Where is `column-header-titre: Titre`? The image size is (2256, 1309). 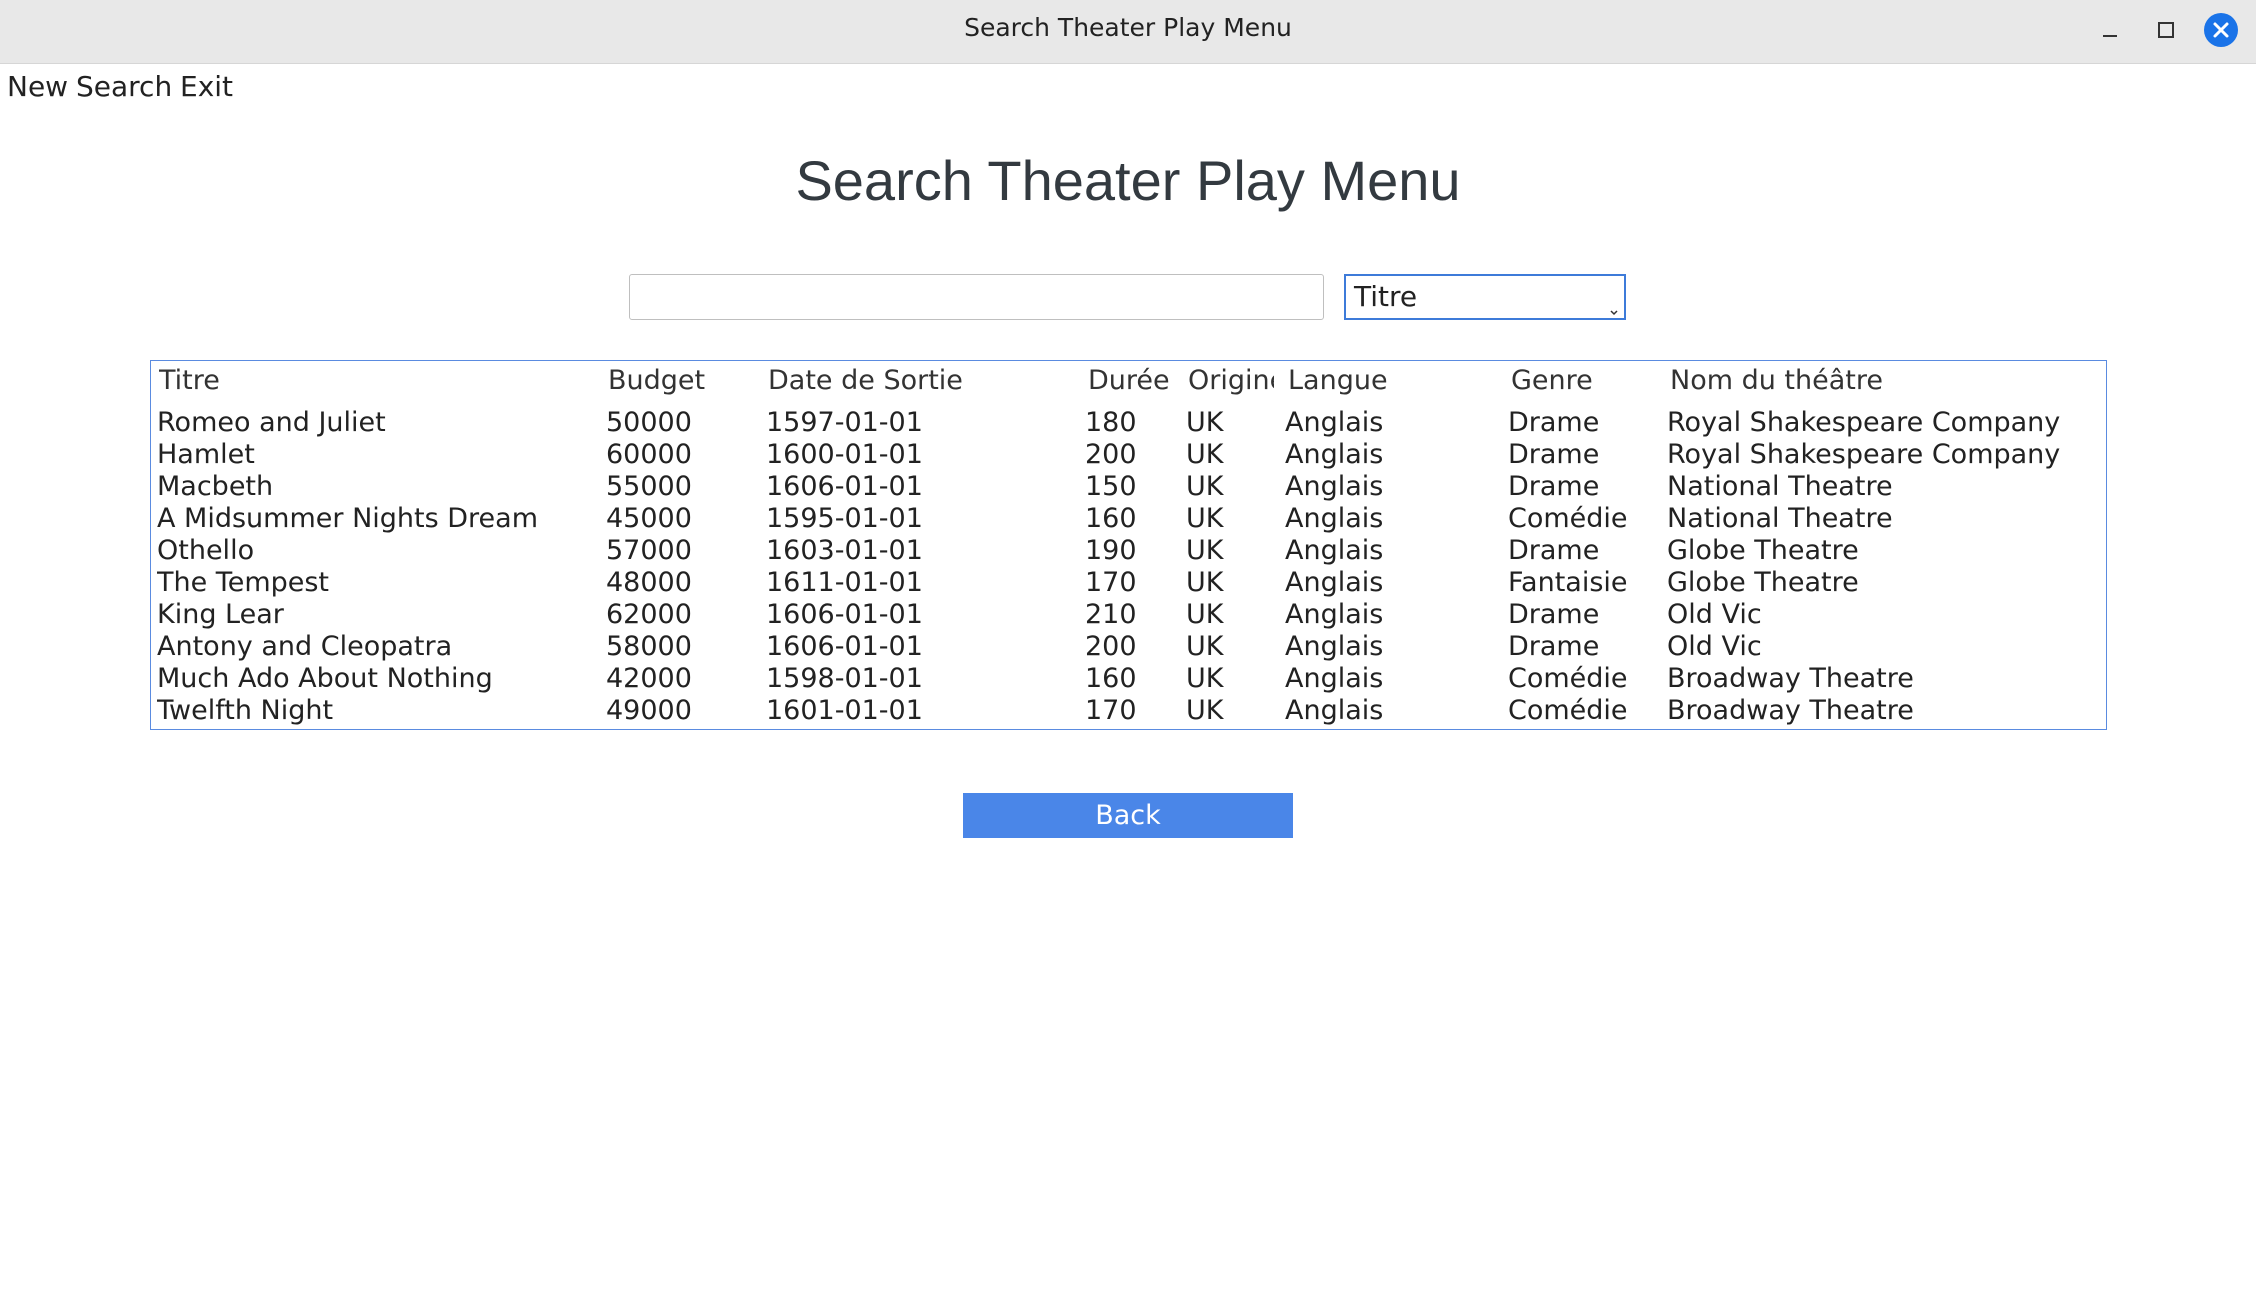
column-header-titre: Titre is located at coordinates (379, 381).